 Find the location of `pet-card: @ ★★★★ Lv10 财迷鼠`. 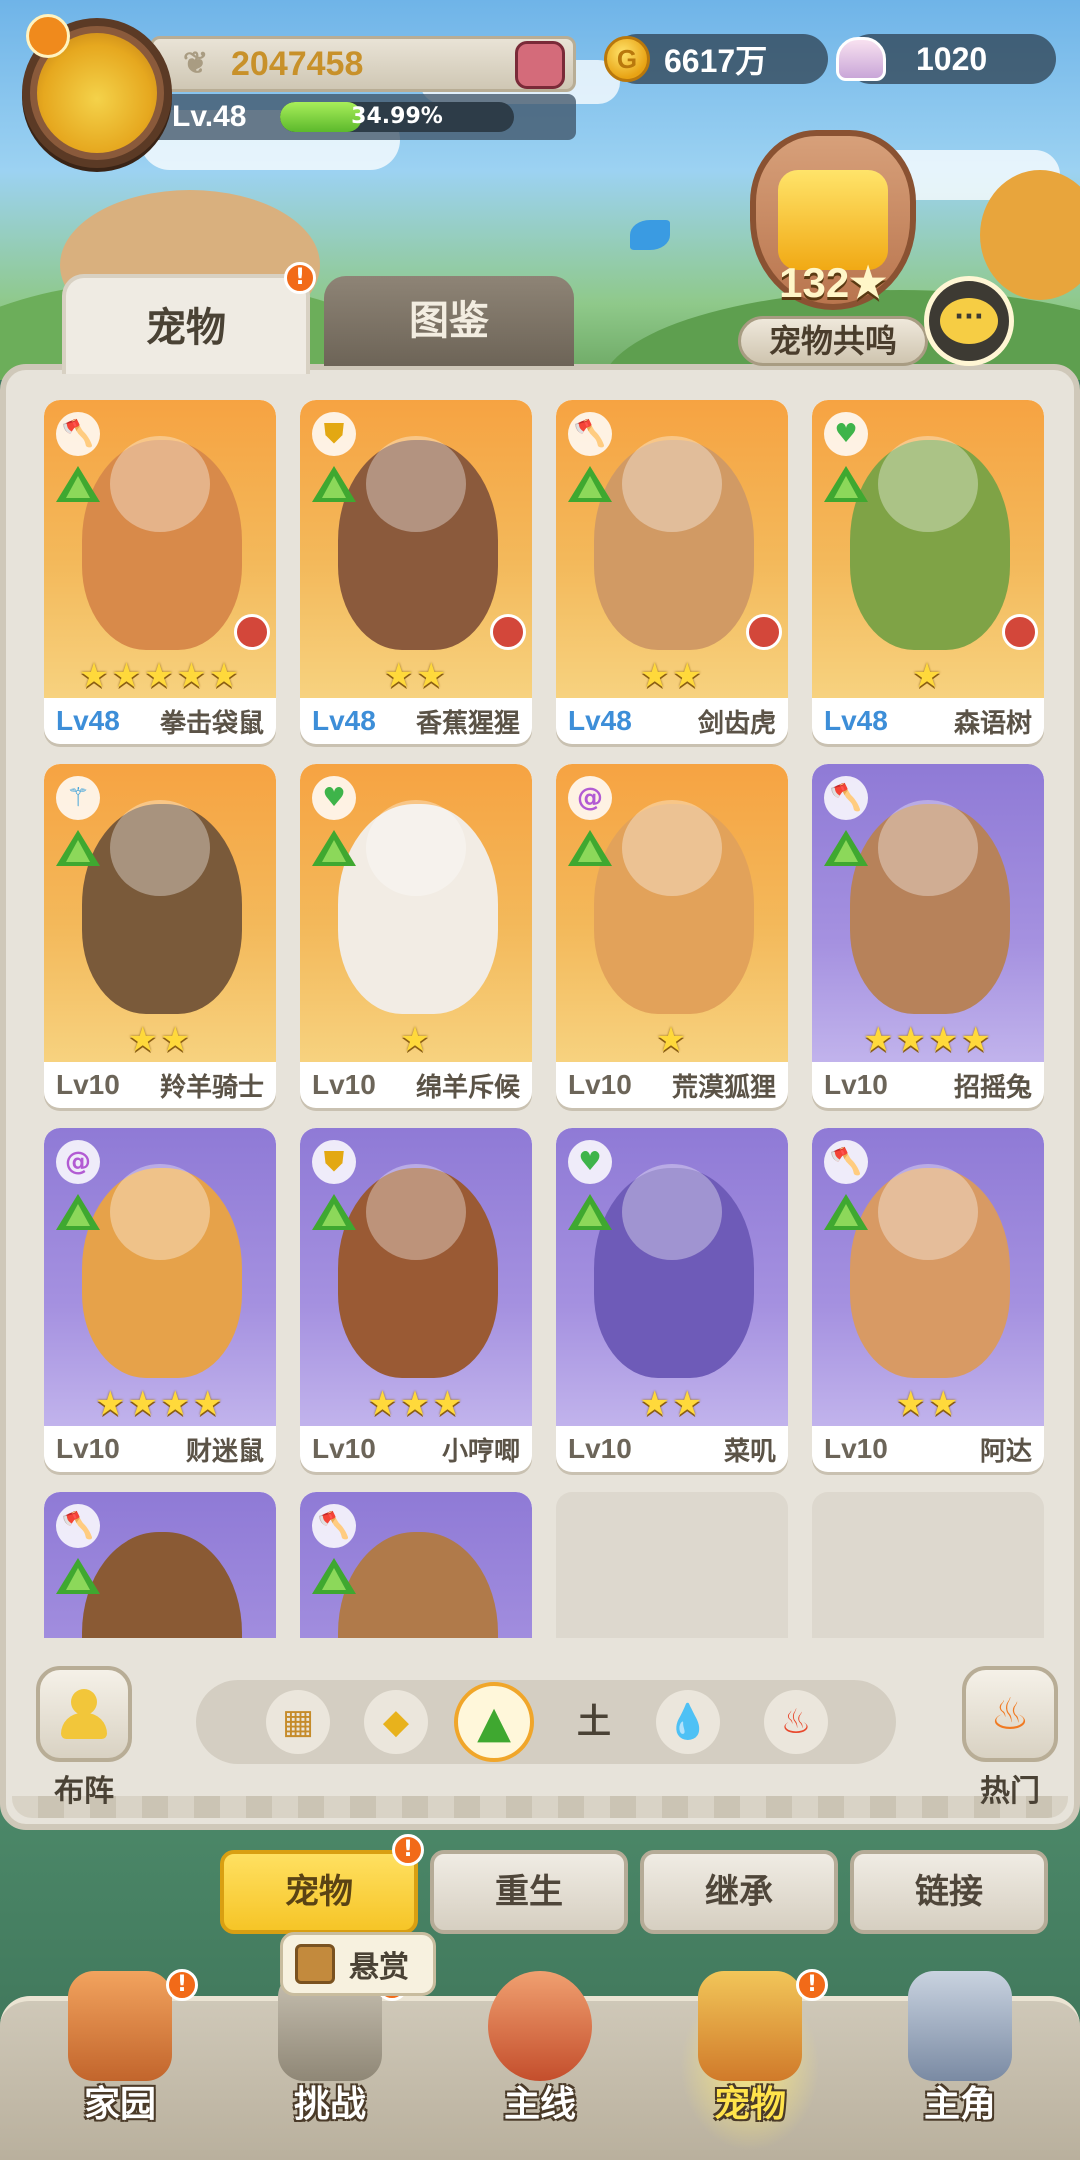

pet-card: @ ★★★★ Lv10 财迷鼠 is located at coordinates (160, 1300).